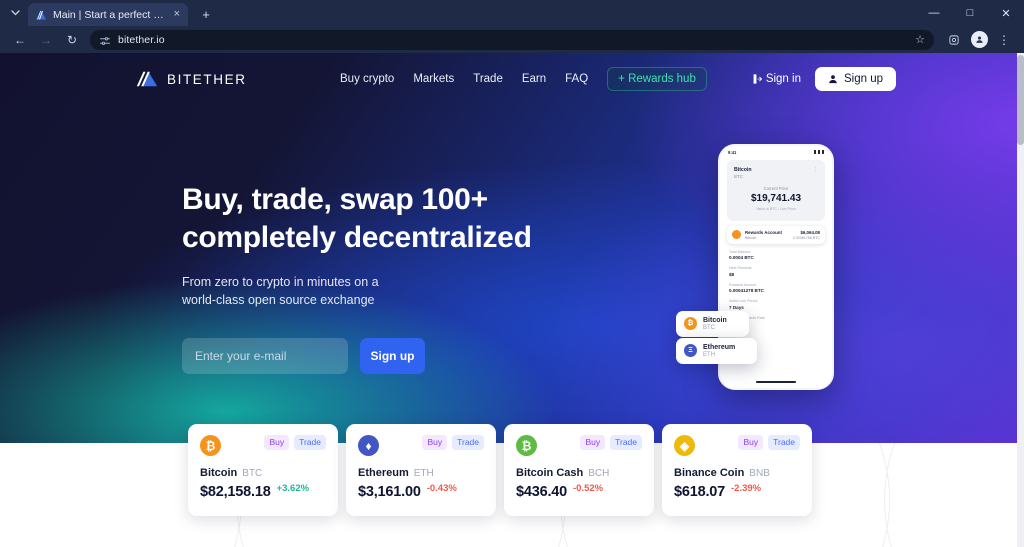 This screenshot has width=1024, height=547. Describe the element at coordinates (579, 491) in the screenshot. I see `coin-price-row: $436.40 -0.52%` at that location.